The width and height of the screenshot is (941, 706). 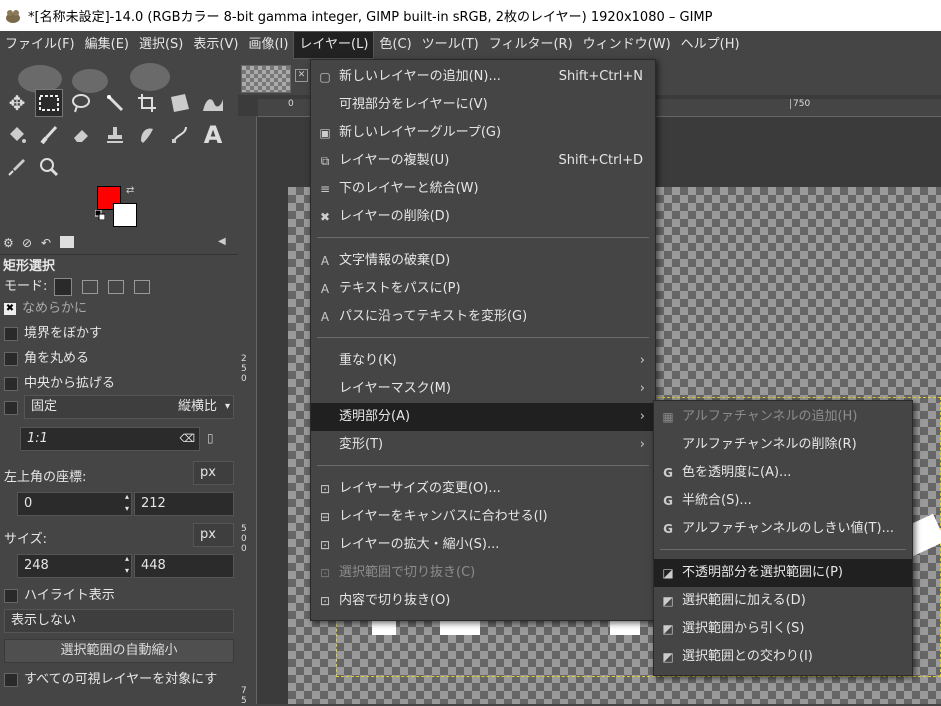 I want to click on feather-row: 境界をぼかす, so click(x=53, y=331).